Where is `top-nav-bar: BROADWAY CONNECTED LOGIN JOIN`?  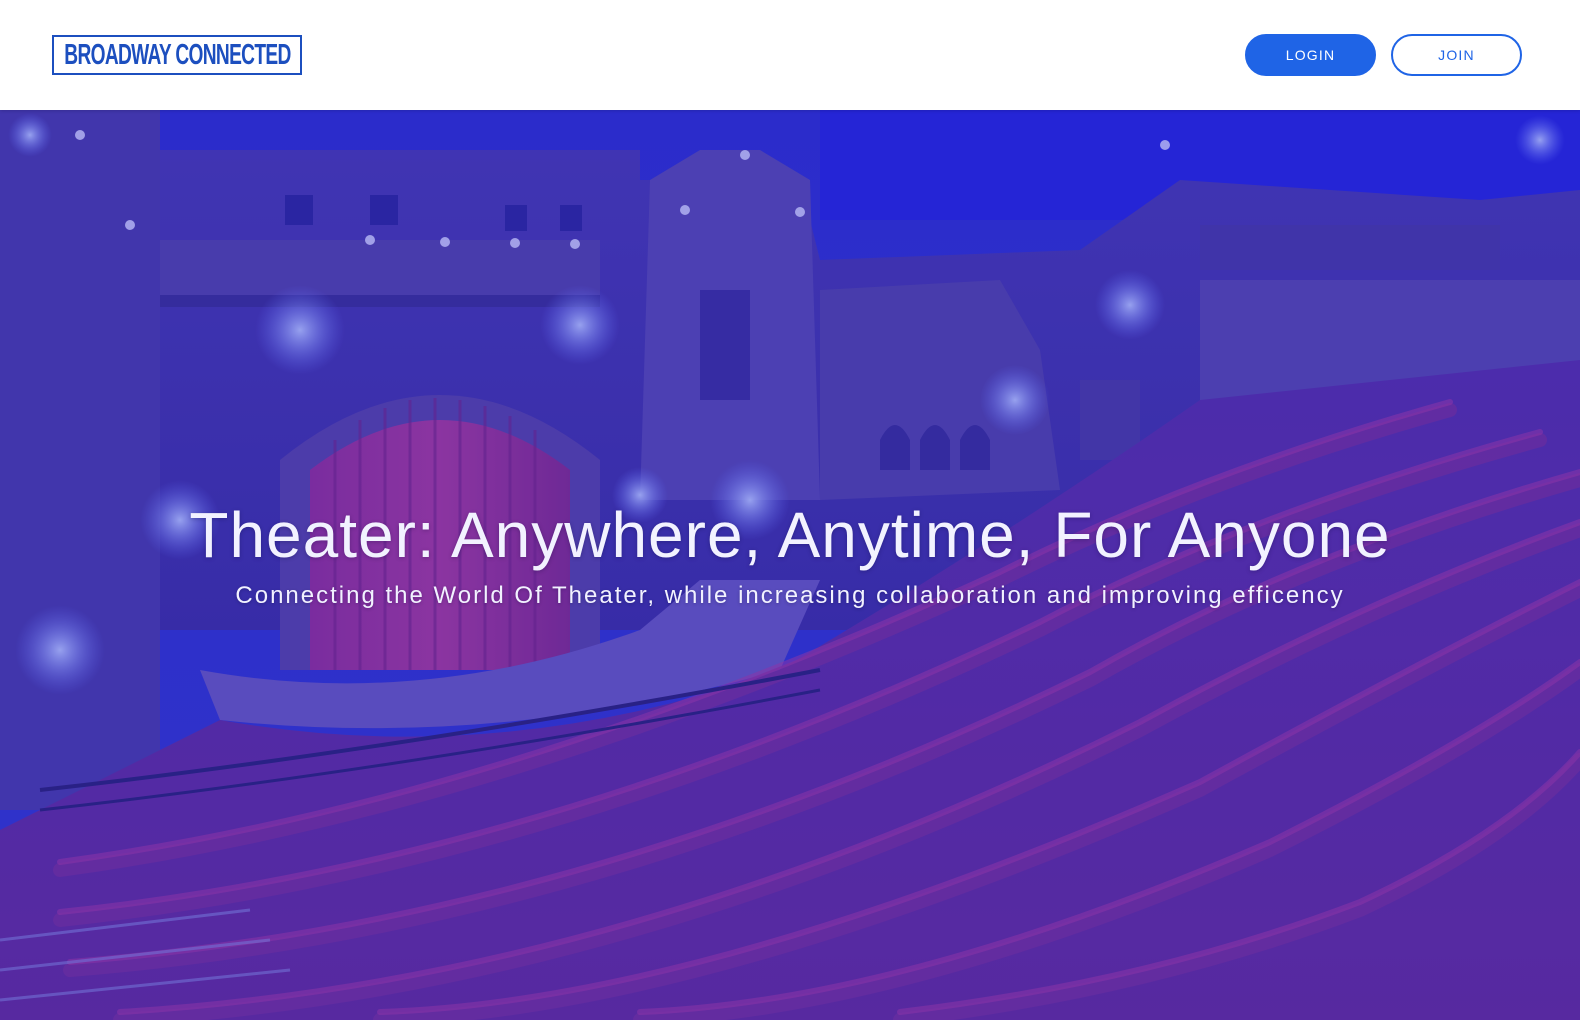
top-nav-bar: BROADWAY CONNECTED LOGIN JOIN is located at coordinates (790, 55).